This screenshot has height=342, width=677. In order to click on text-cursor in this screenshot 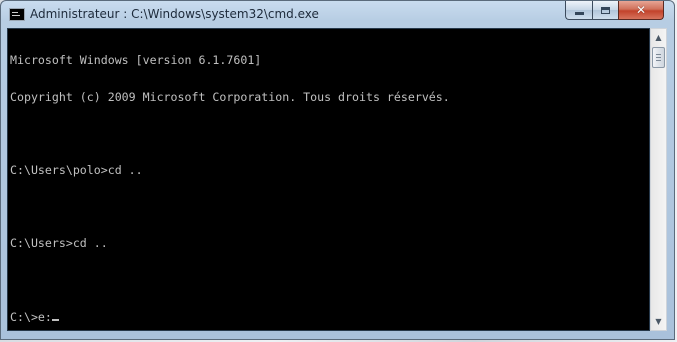, I will do `click(55, 319)`.